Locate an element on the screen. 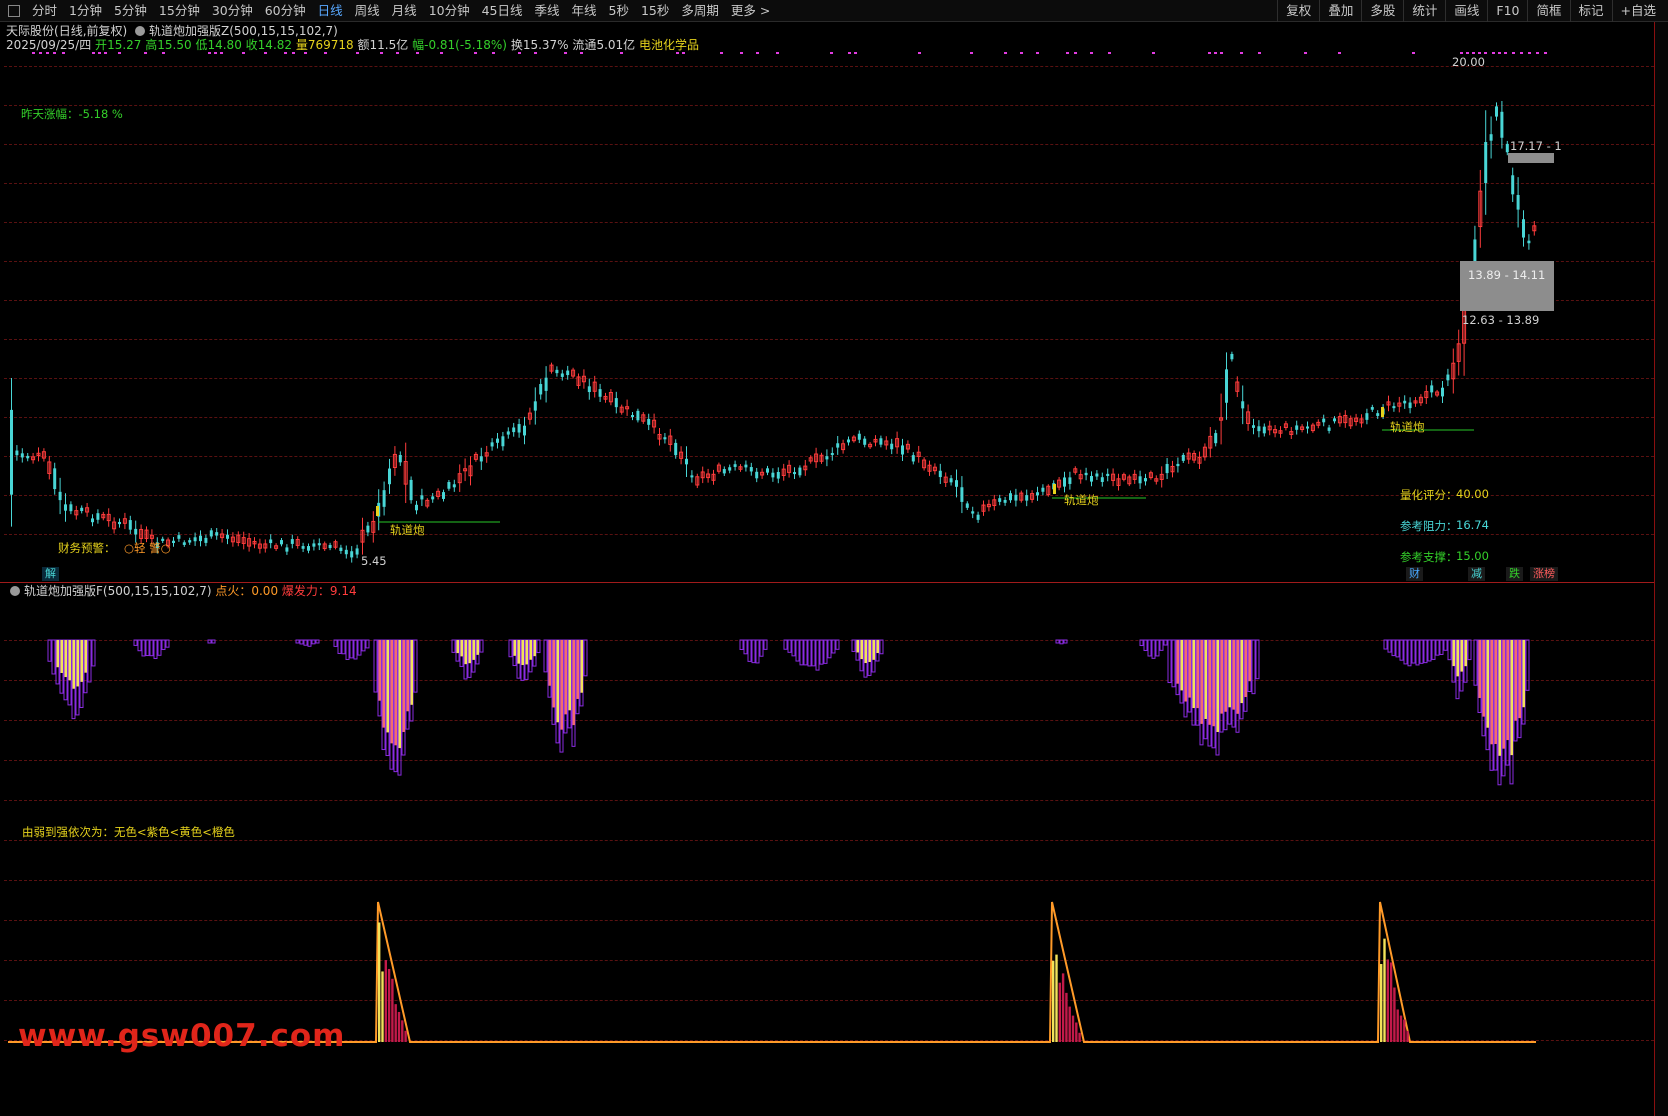 The width and height of the screenshot is (1668, 1116). period-tab-11: 季线 is located at coordinates (547, 11).